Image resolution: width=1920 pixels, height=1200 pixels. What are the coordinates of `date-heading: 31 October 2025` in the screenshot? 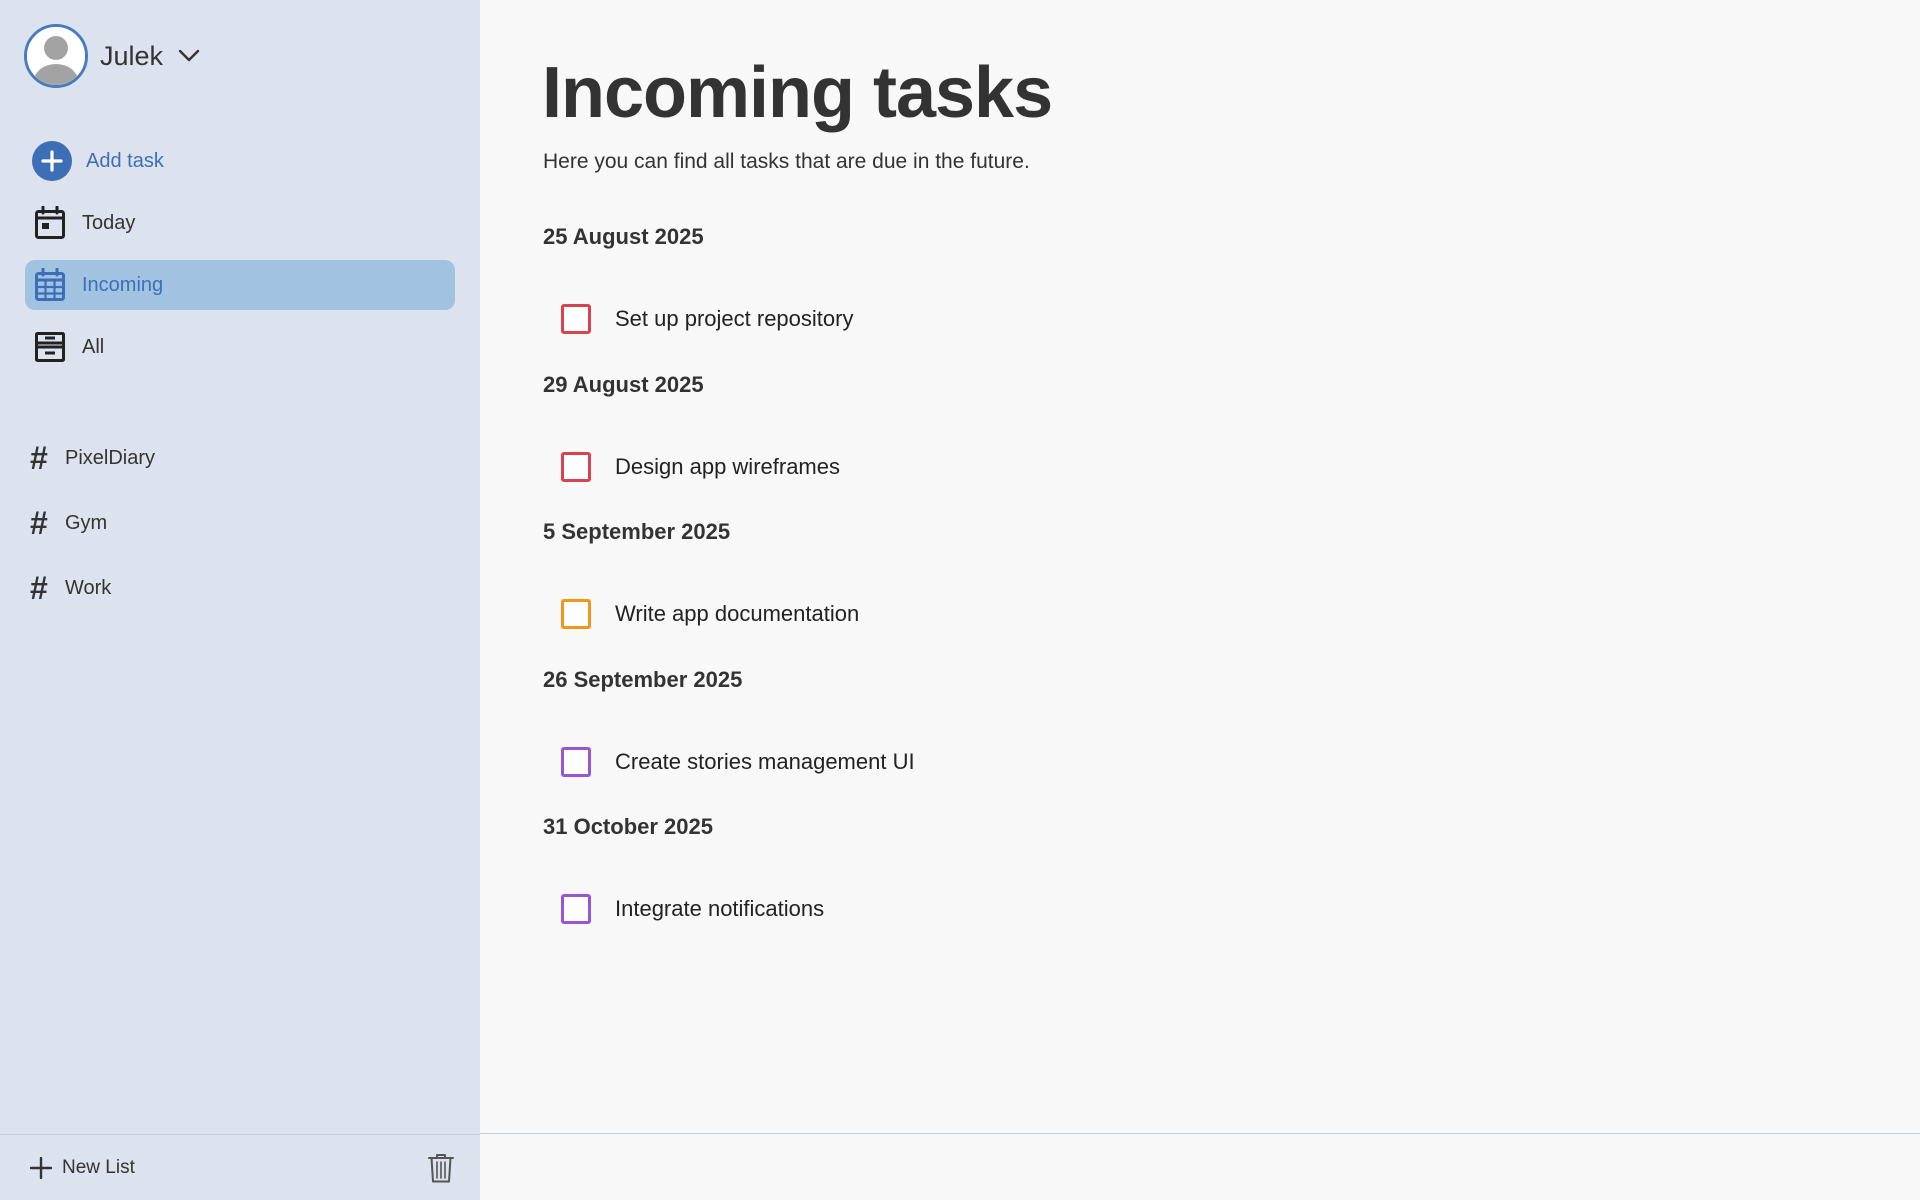 It's located at (628, 826).